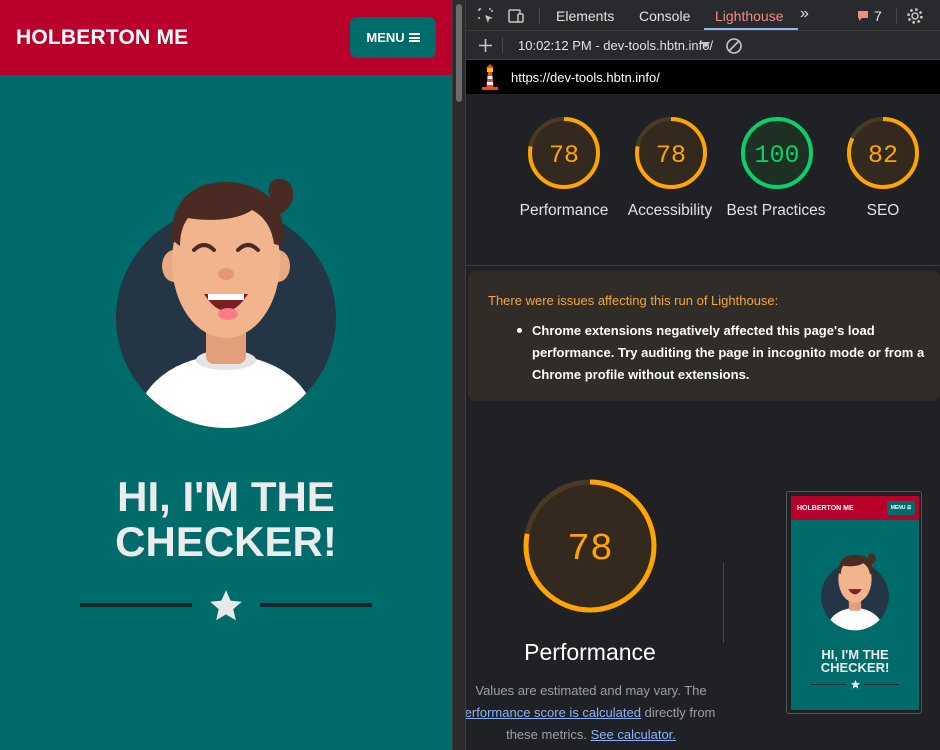 The image size is (940, 750). I want to click on menu-button: MENU, so click(393, 37).